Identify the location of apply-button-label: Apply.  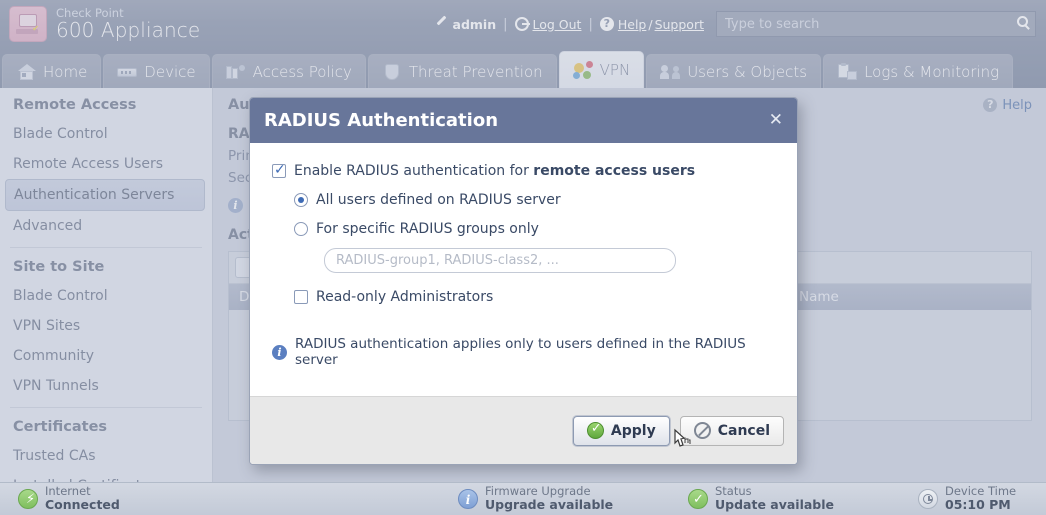
(633, 430).